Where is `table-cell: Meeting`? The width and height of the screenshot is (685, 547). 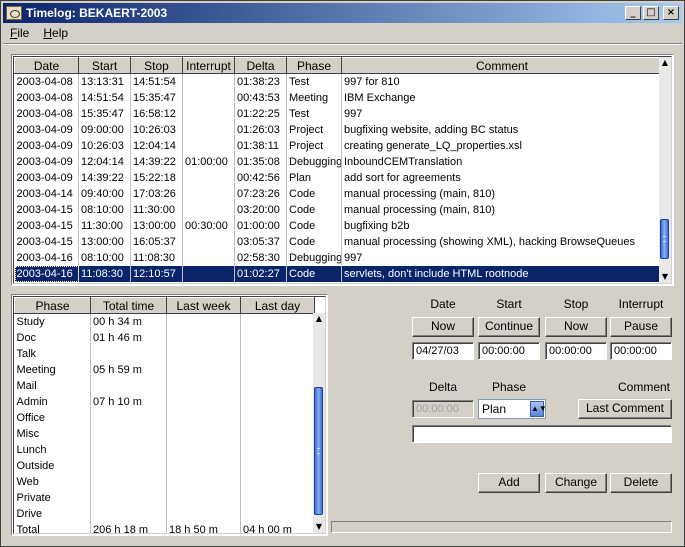 table-cell: Meeting is located at coordinates (314, 97).